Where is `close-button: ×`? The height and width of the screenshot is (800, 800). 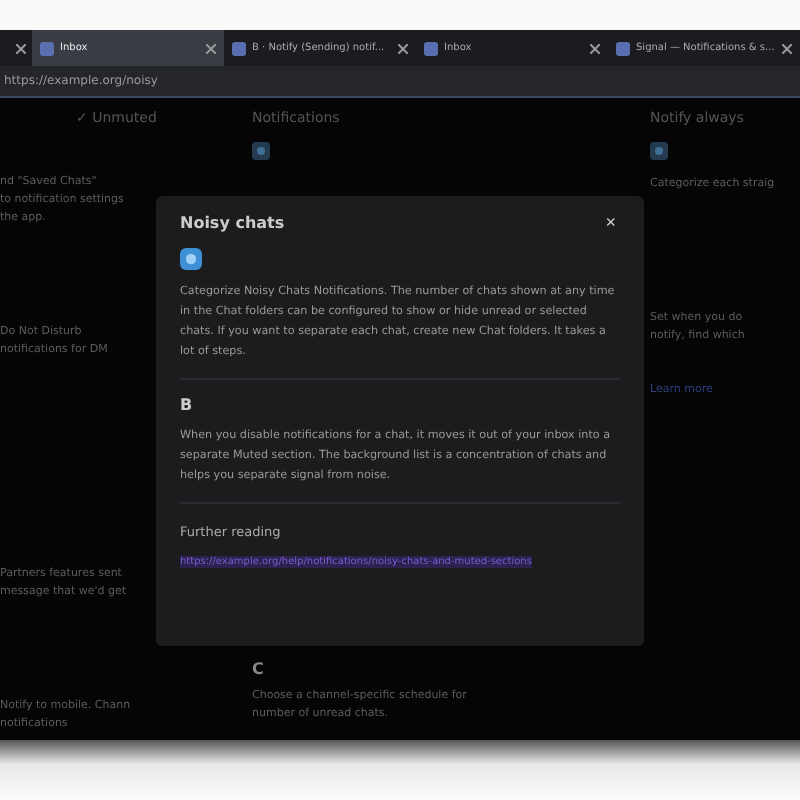
close-button: × is located at coordinates (610, 223).